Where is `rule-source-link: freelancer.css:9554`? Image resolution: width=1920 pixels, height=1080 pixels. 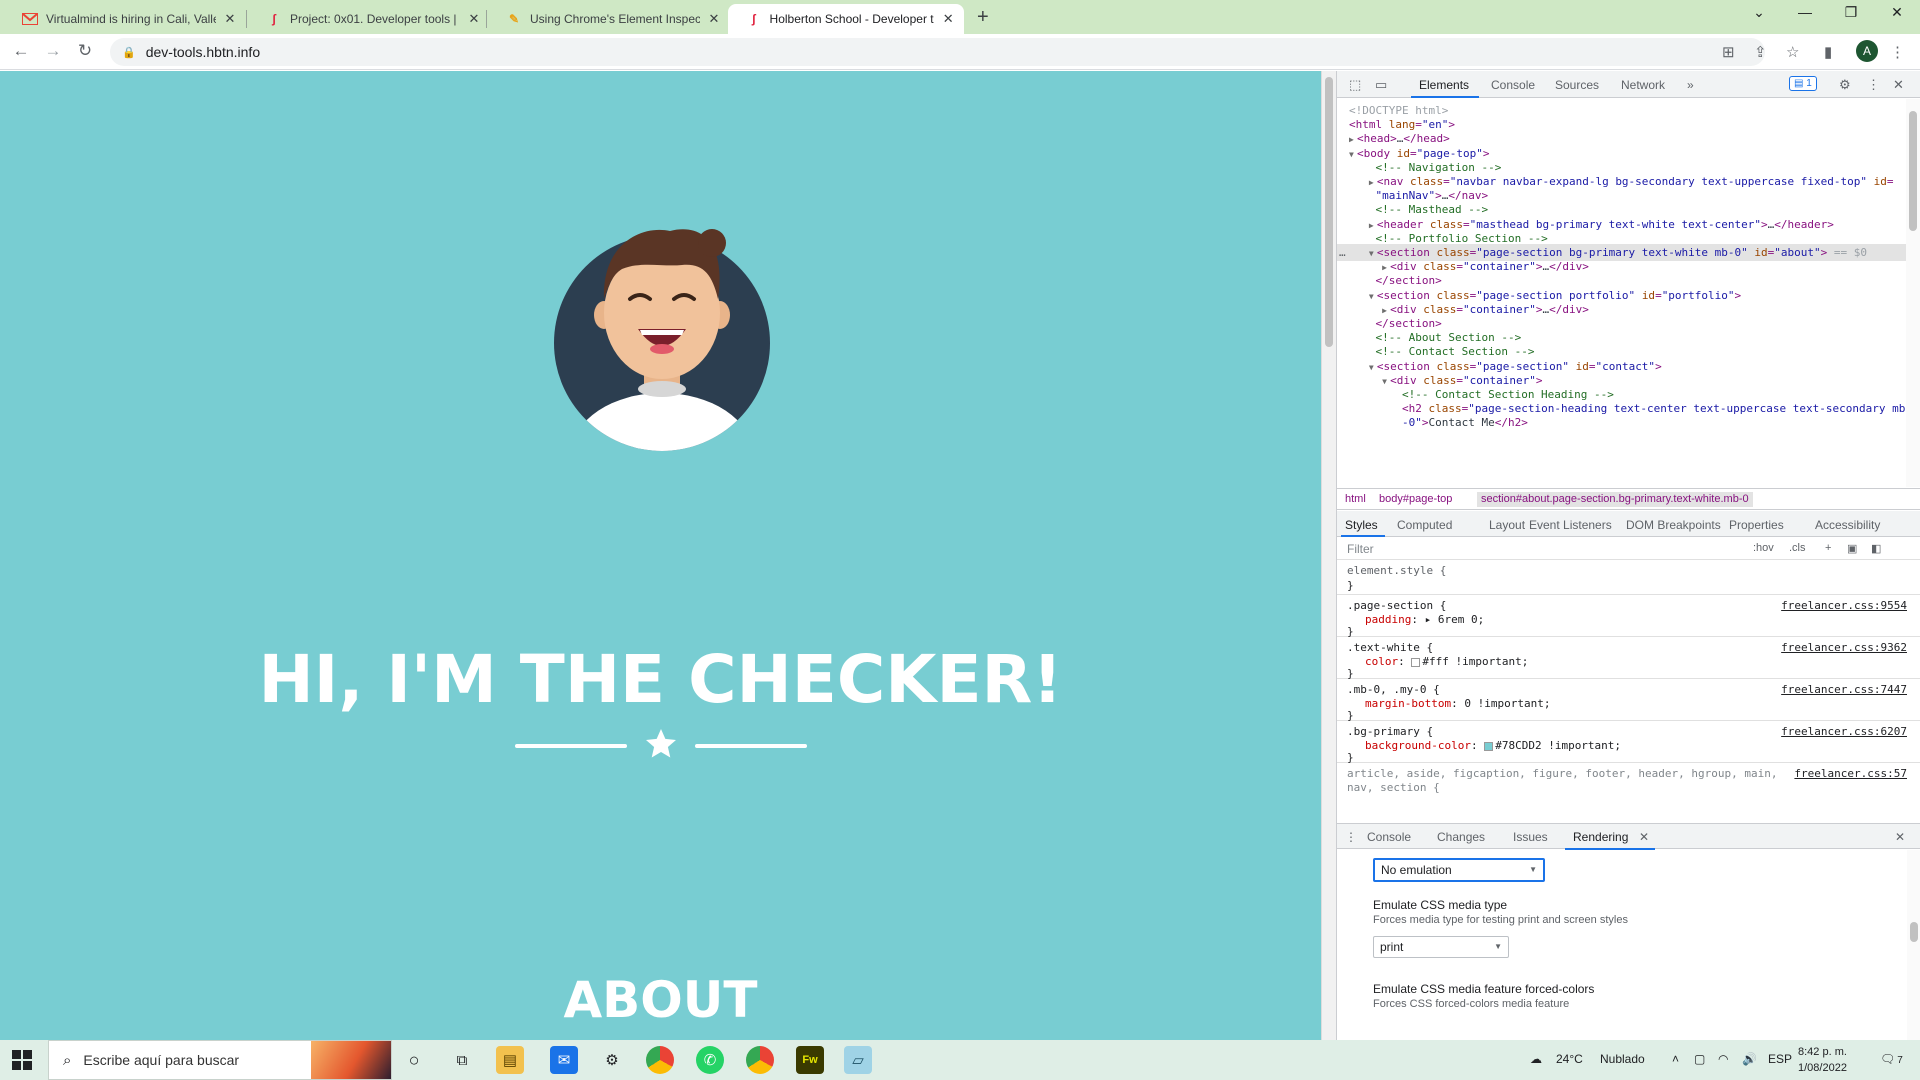 rule-source-link: freelancer.css:9554 is located at coordinates (1844, 605).